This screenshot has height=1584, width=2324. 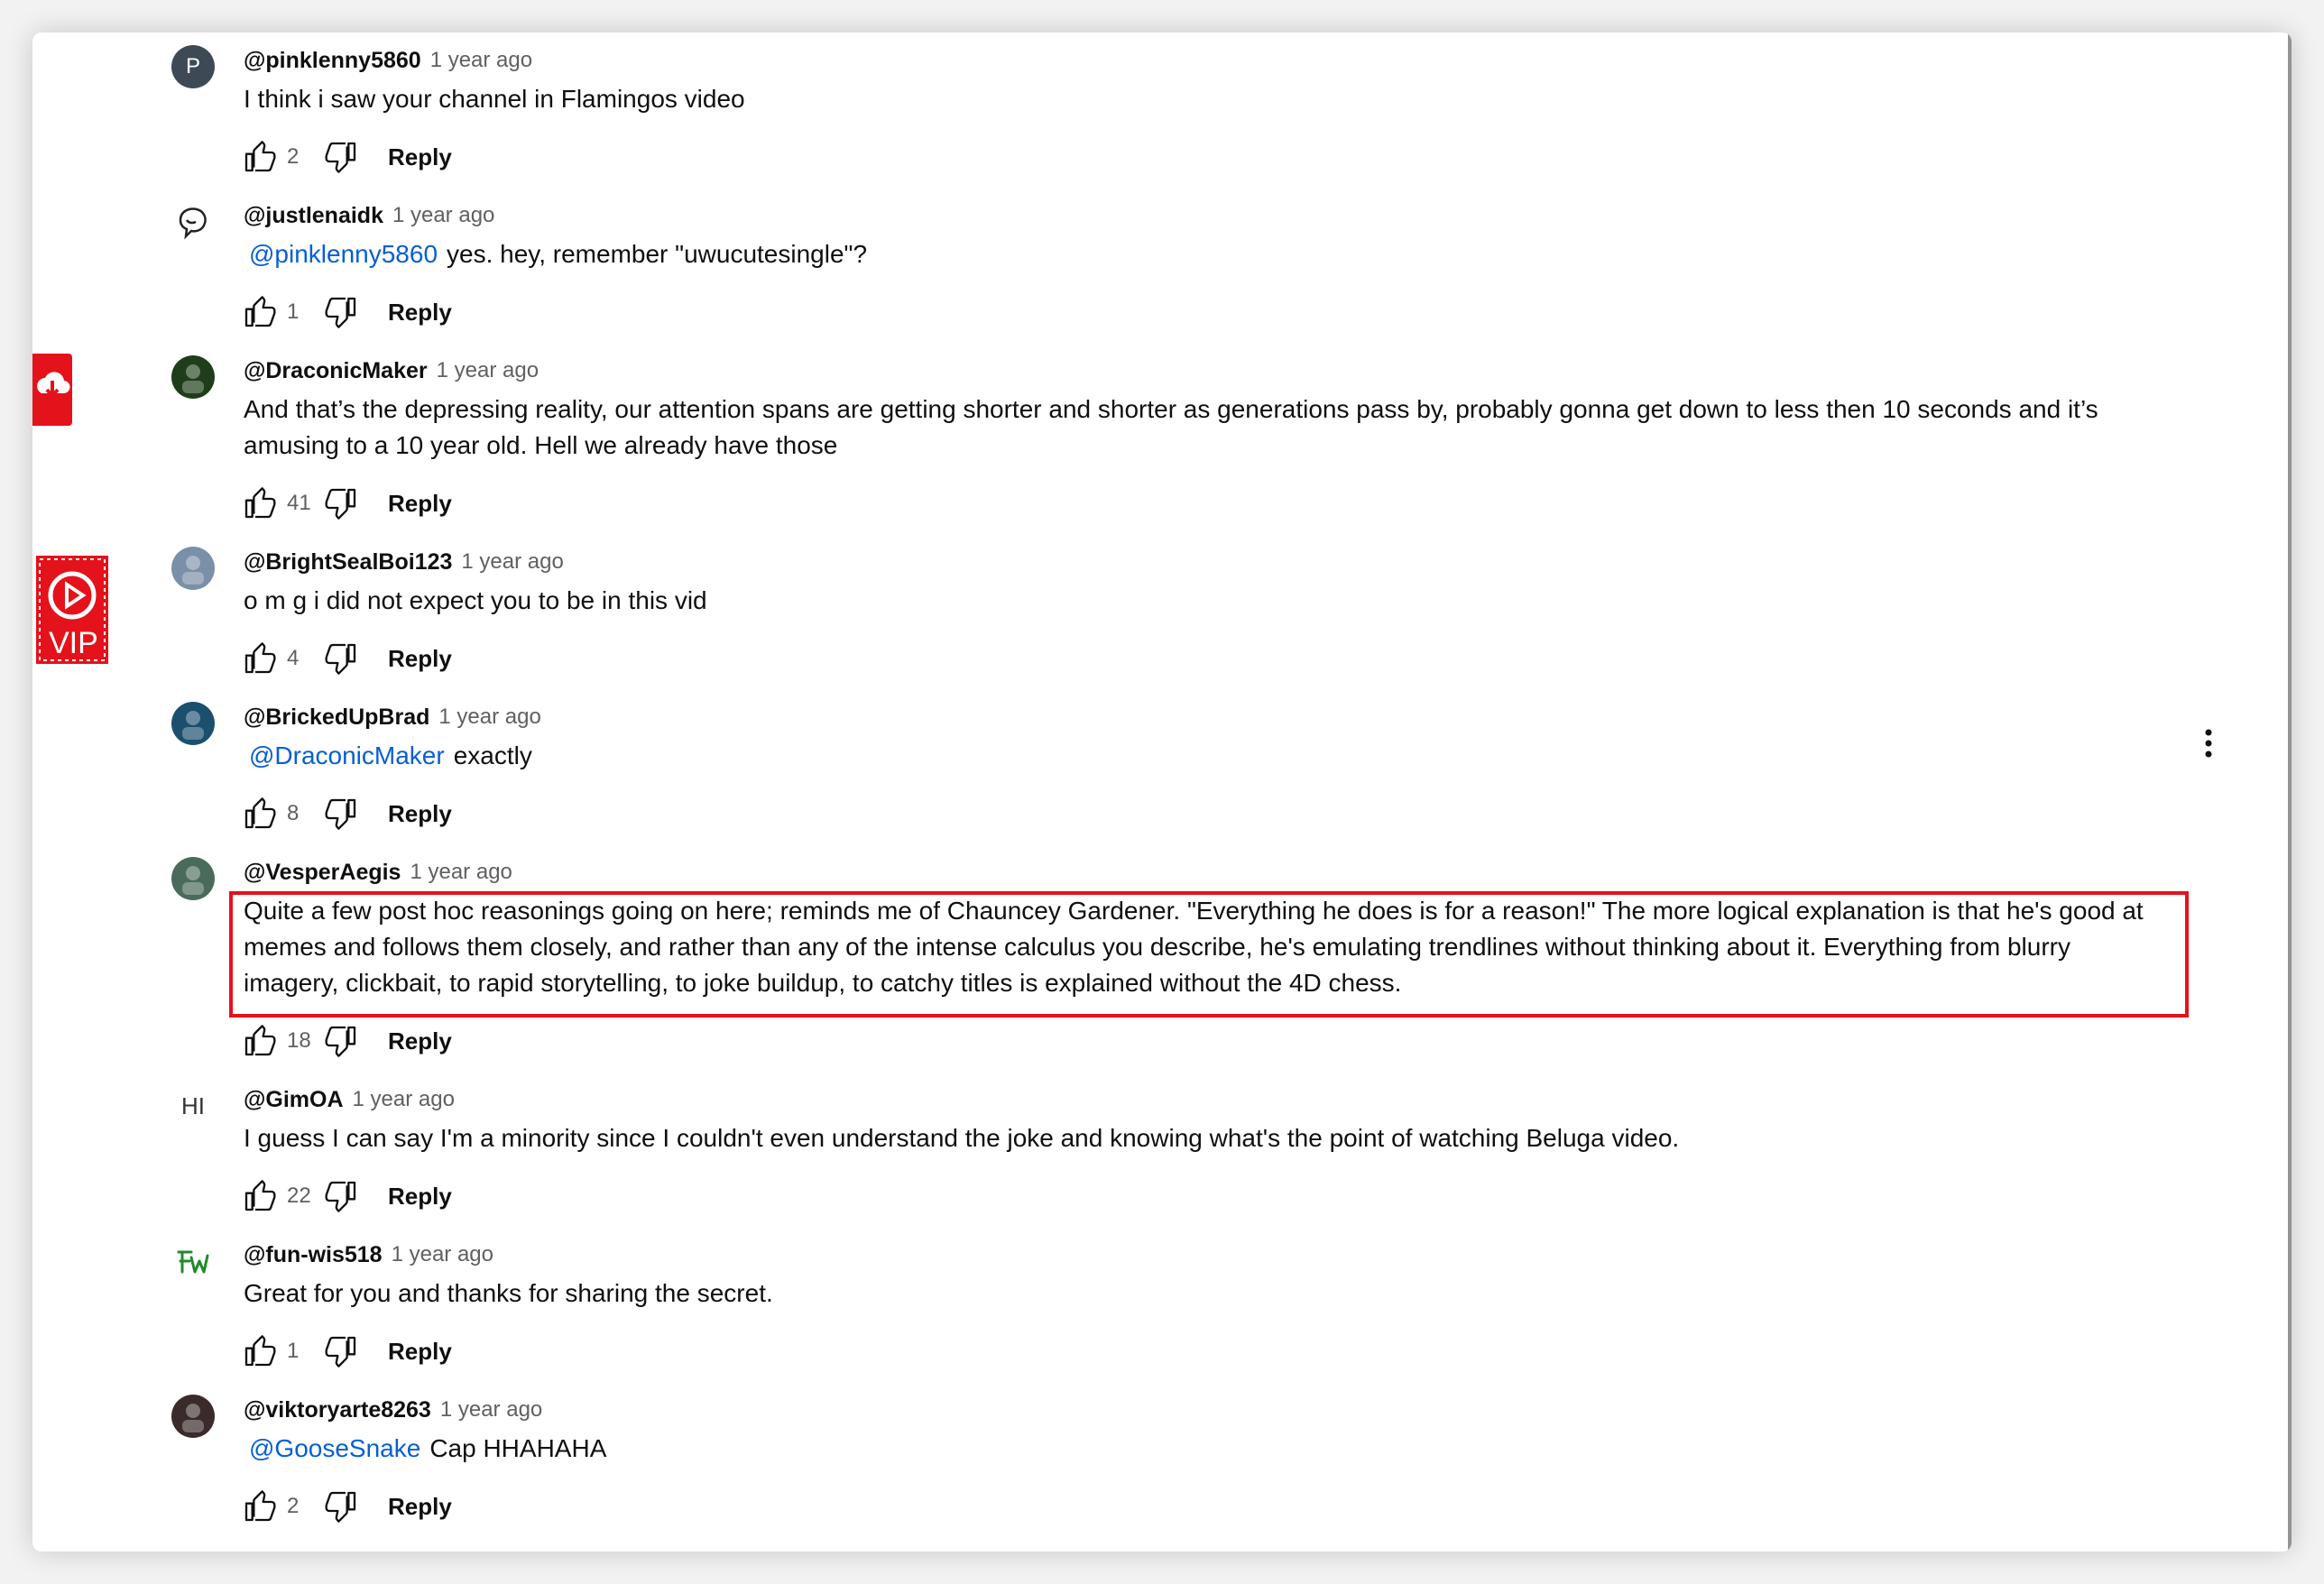 I want to click on vip-badge: VIP, so click(x=72, y=610).